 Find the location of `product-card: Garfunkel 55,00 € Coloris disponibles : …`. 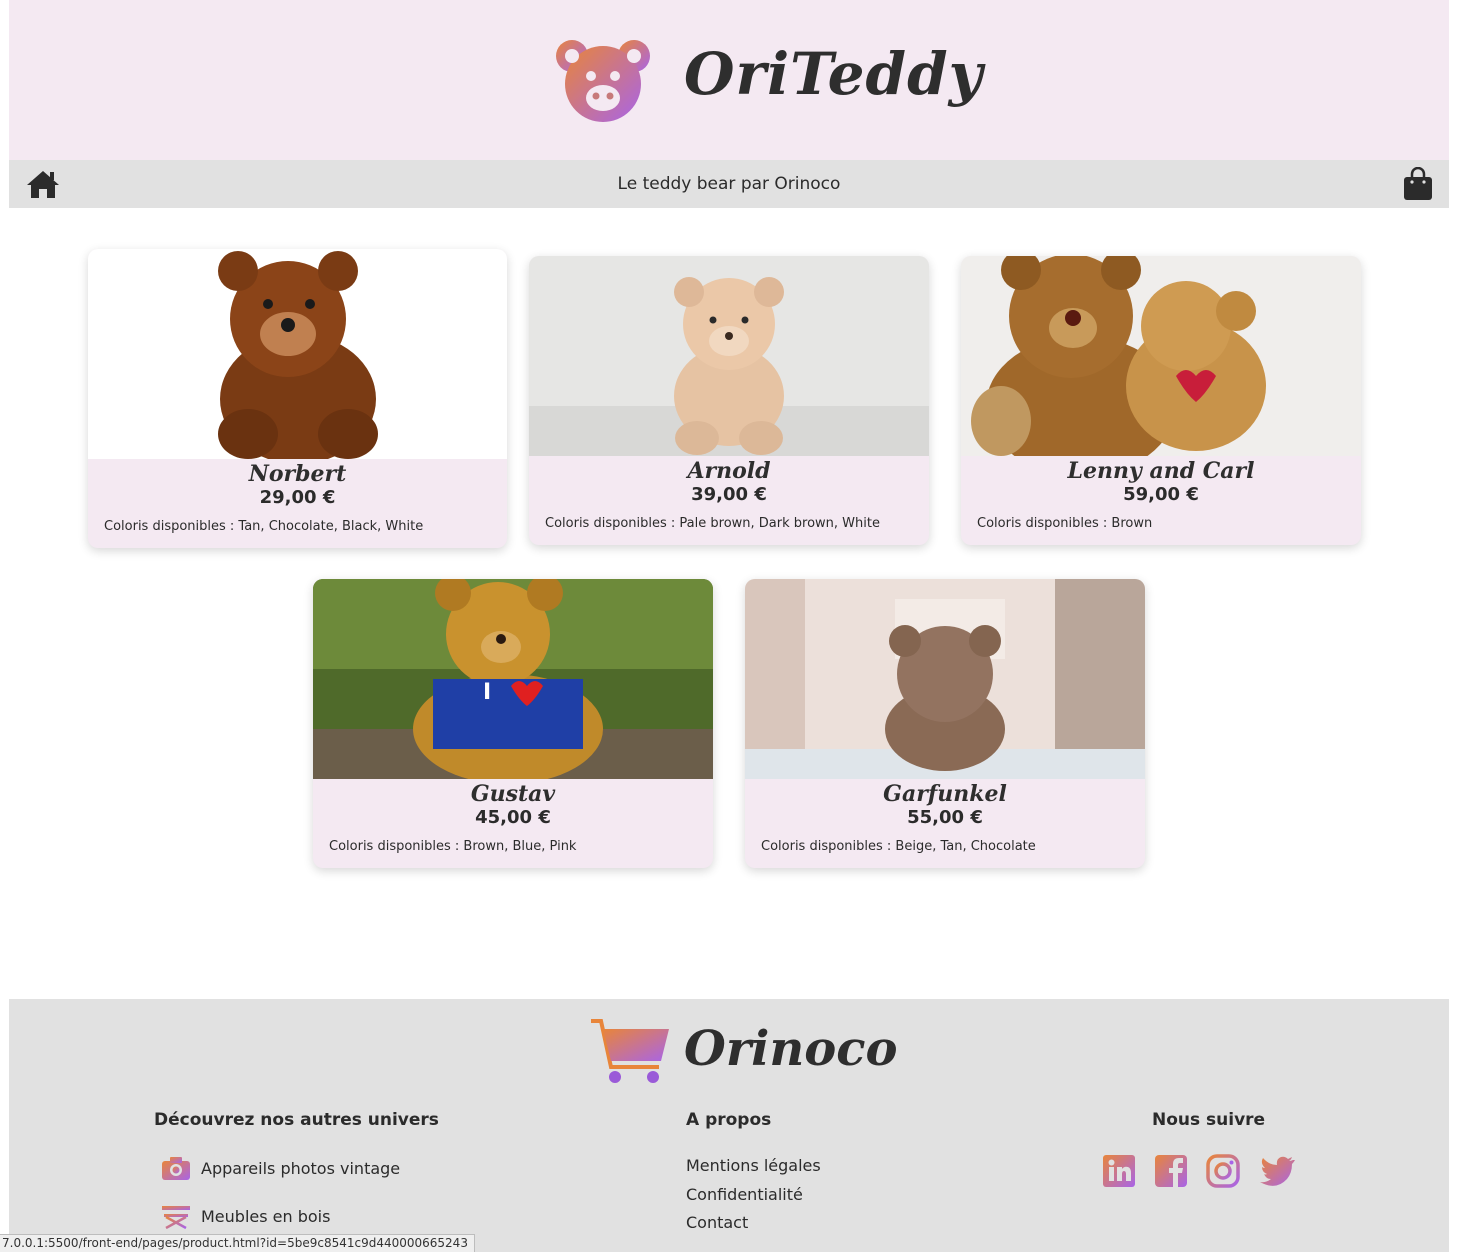

product-card: Garfunkel 55,00 € Coloris disponibles : … is located at coordinates (945, 723).